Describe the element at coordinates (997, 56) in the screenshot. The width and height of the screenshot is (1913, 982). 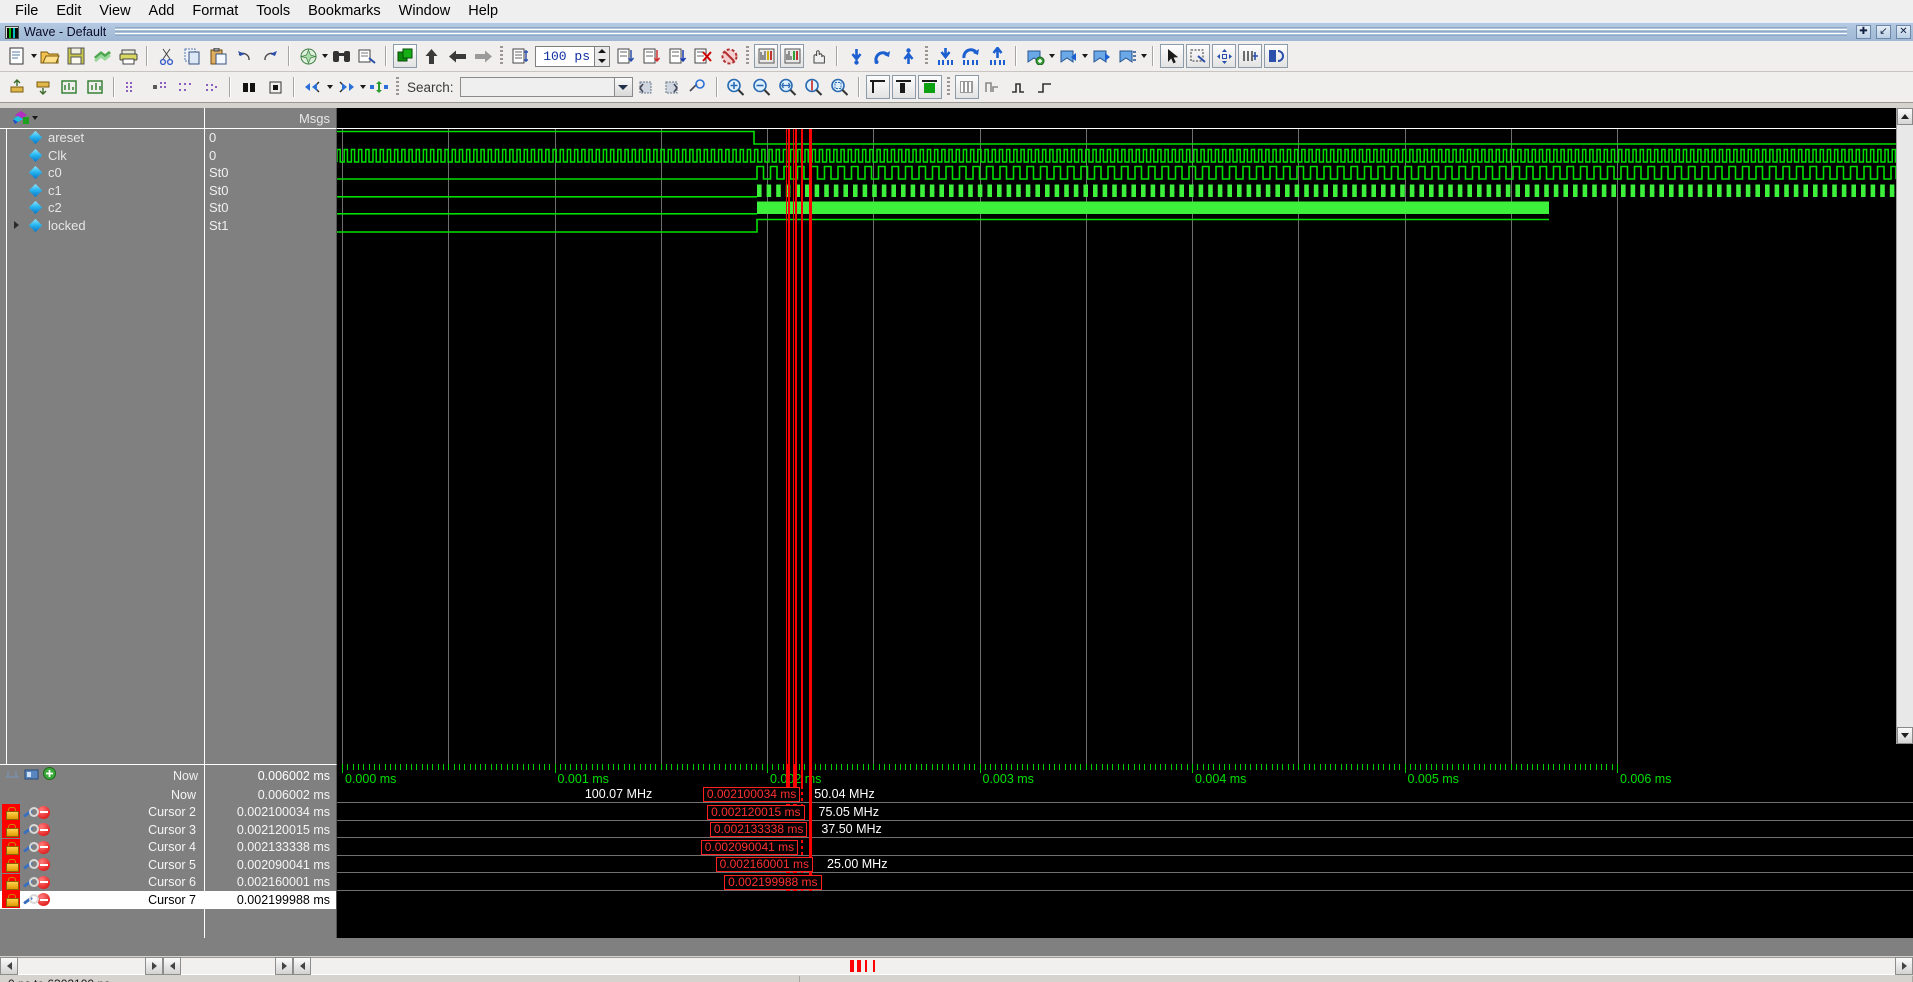
I see `collapse-all-up-icon` at that location.